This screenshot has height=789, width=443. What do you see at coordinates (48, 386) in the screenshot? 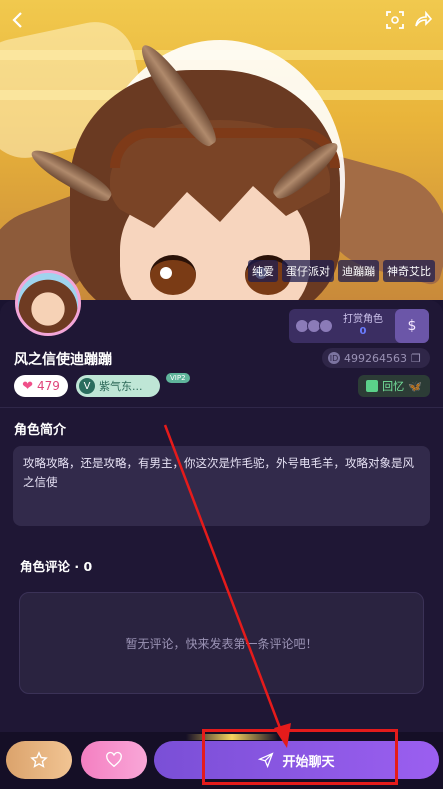
I see `likes-count: 479` at bounding box center [48, 386].